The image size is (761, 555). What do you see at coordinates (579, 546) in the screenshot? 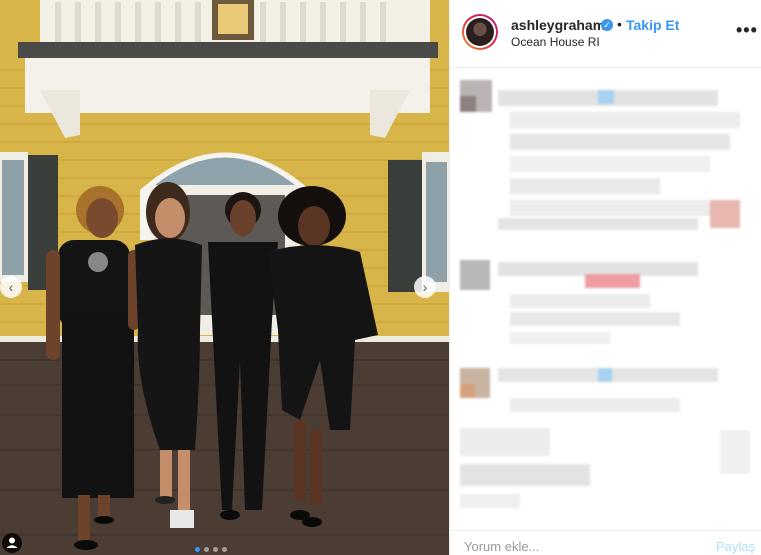
I see `comment-input` at bounding box center [579, 546].